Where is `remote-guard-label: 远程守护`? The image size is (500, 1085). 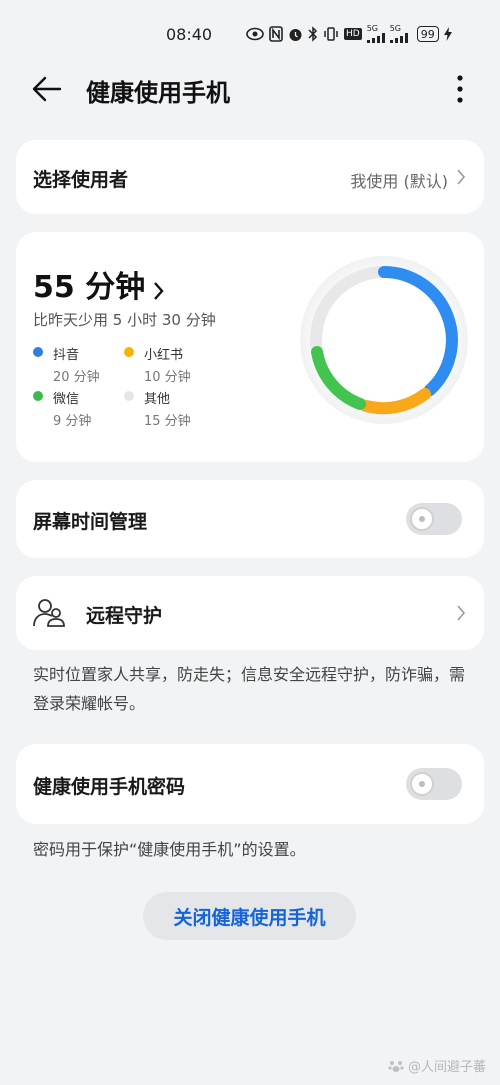 remote-guard-label: 远程守护 is located at coordinates (124, 616).